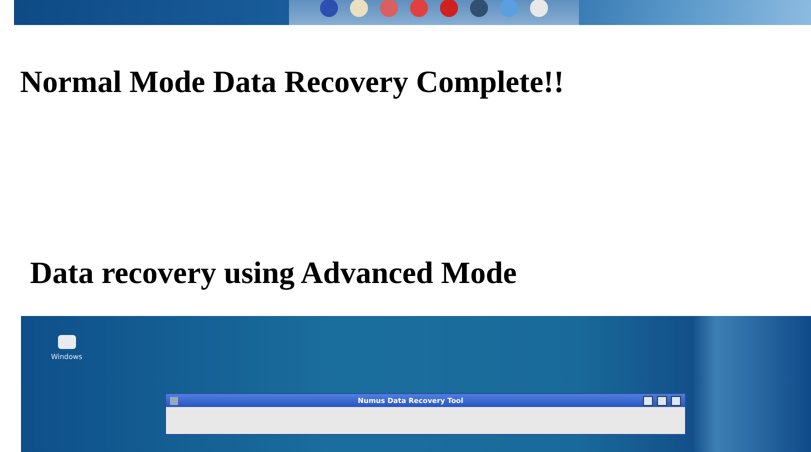 Image resolution: width=811 pixels, height=452 pixels. What do you see at coordinates (648, 401) in the screenshot?
I see `minimize-button` at bounding box center [648, 401].